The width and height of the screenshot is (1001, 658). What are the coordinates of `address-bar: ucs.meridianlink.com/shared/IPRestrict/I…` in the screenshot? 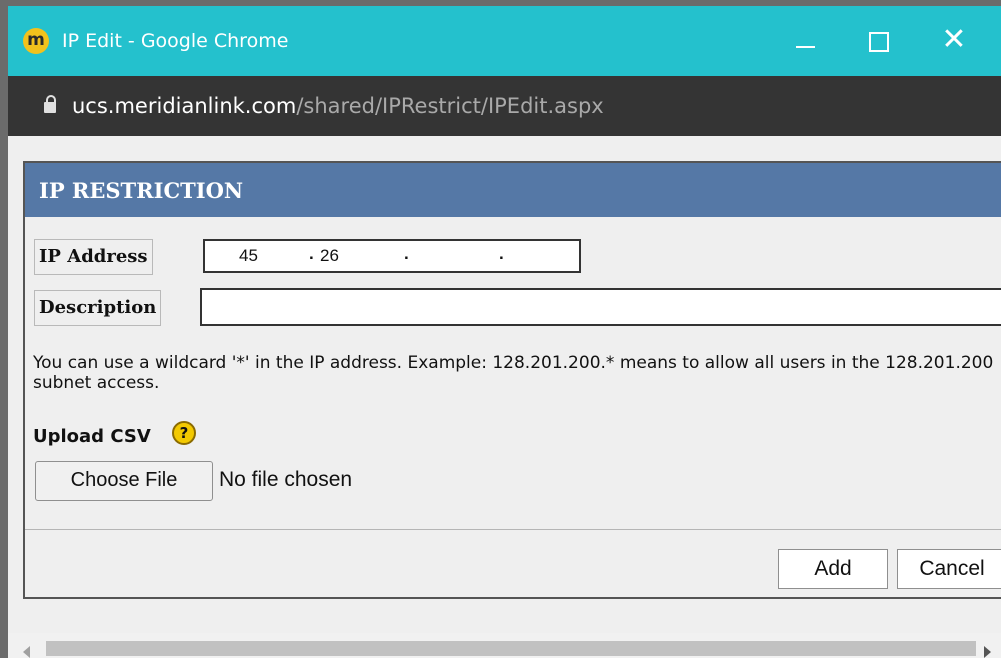 It's located at (504, 106).